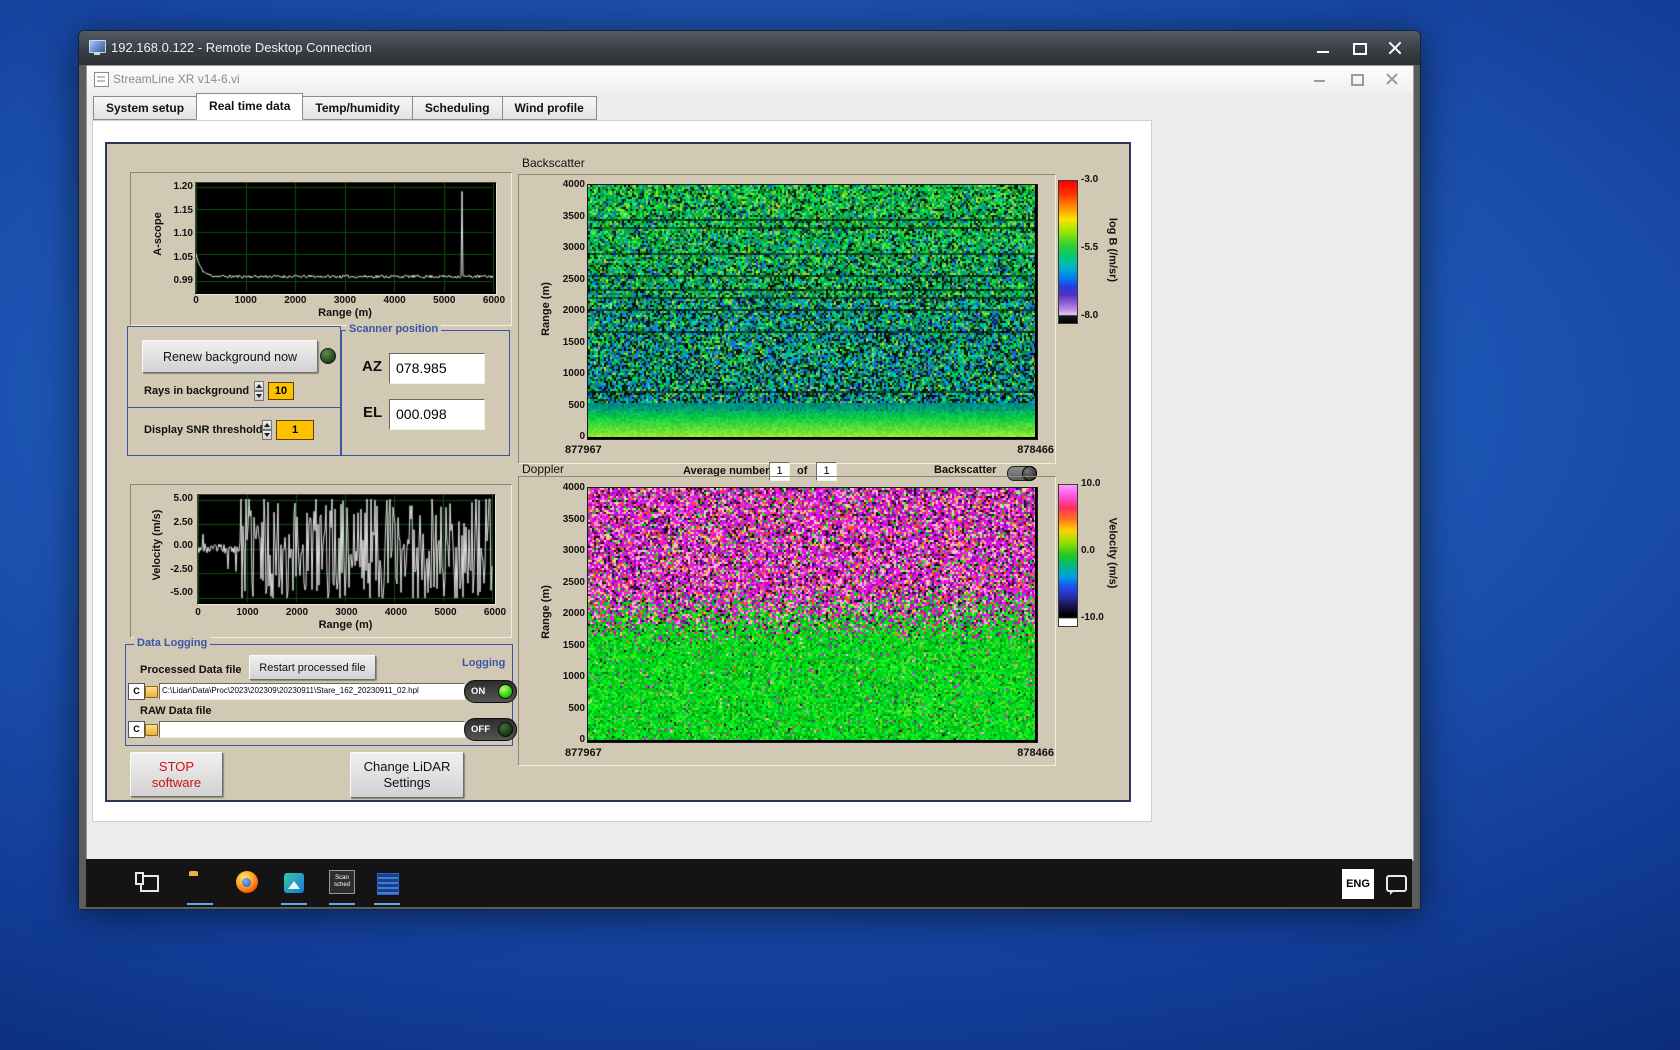 The image size is (1680, 1050). Describe the element at coordinates (407, 775) in the screenshot. I see `change-lidar-settings-button: Change LiDAR Settings` at that location.